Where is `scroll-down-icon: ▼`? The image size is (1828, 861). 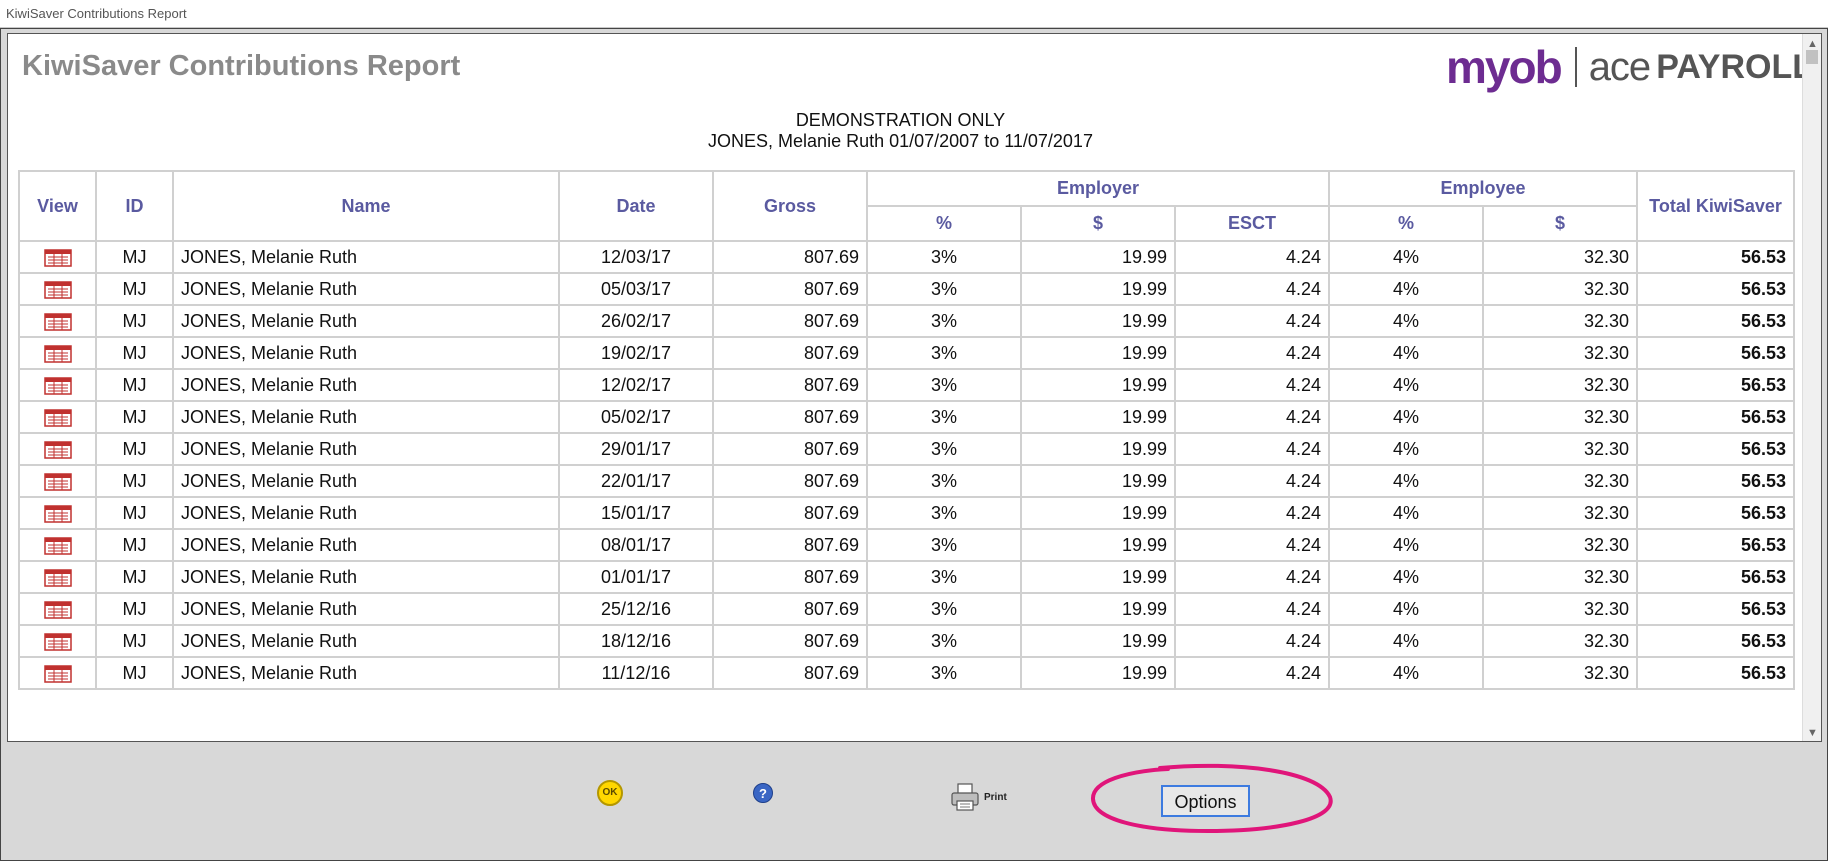 scroll-down-icon: ▼ is located at coordinates (1812, 733).